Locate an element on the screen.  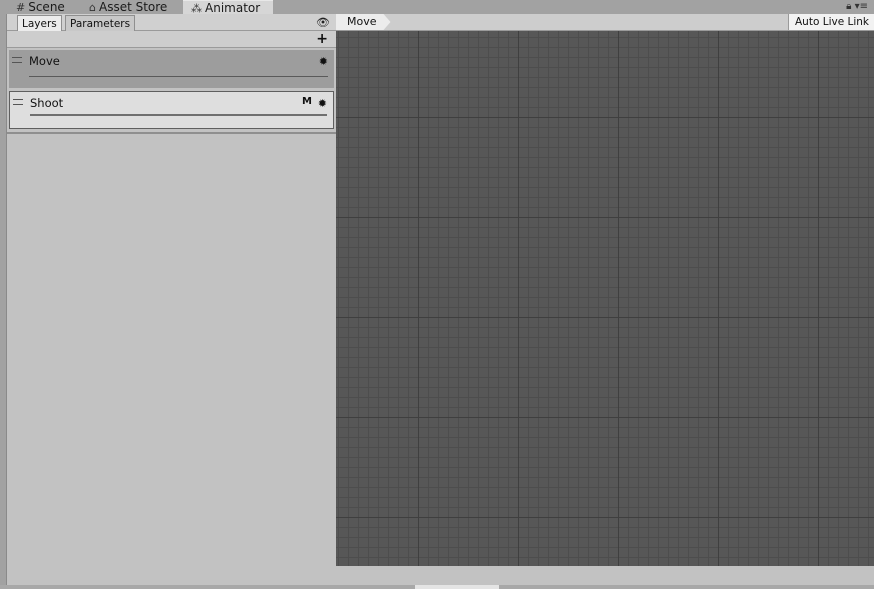
editor-tab-bar: # Scene ⌂ Asset Store ⁂ Animator 🔒︎ ▾≡ is located at coordinates (437, 7).